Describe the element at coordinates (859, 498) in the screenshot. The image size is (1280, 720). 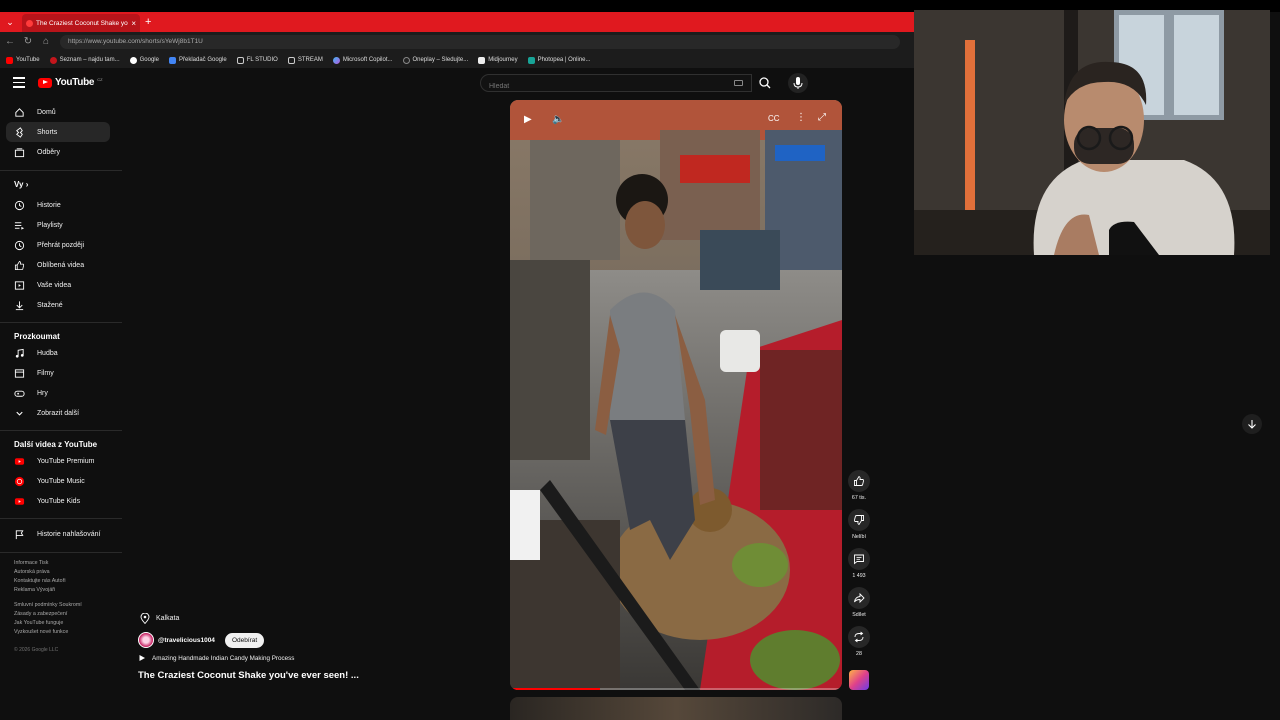
I see `like-count: 67 tis.` at that location.